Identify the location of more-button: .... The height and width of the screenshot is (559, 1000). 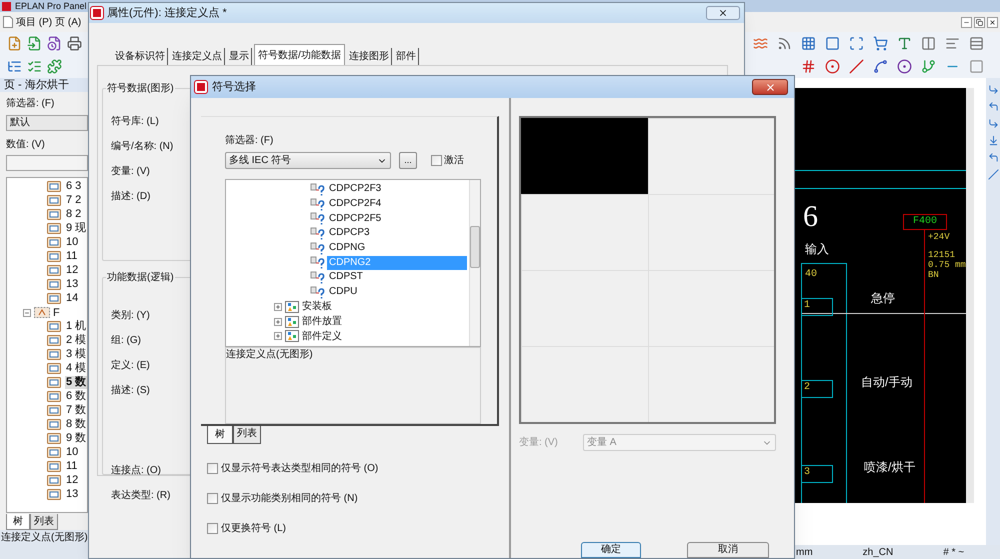
(408, 160).